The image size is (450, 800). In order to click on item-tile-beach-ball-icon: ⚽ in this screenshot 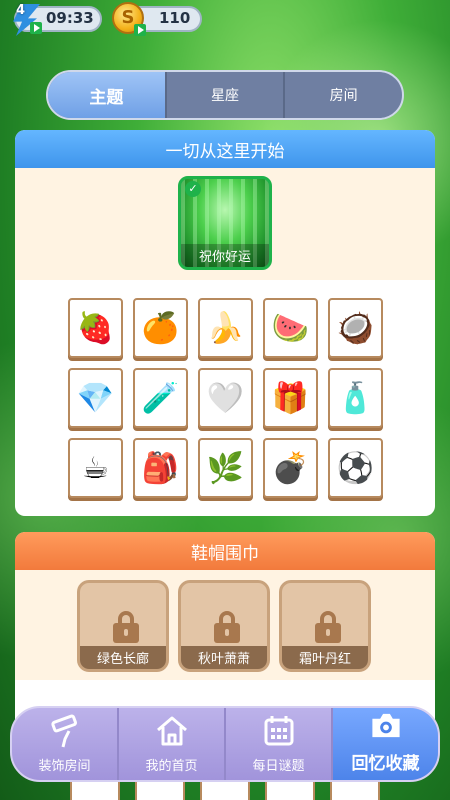, I will do `click(355, 468)`.